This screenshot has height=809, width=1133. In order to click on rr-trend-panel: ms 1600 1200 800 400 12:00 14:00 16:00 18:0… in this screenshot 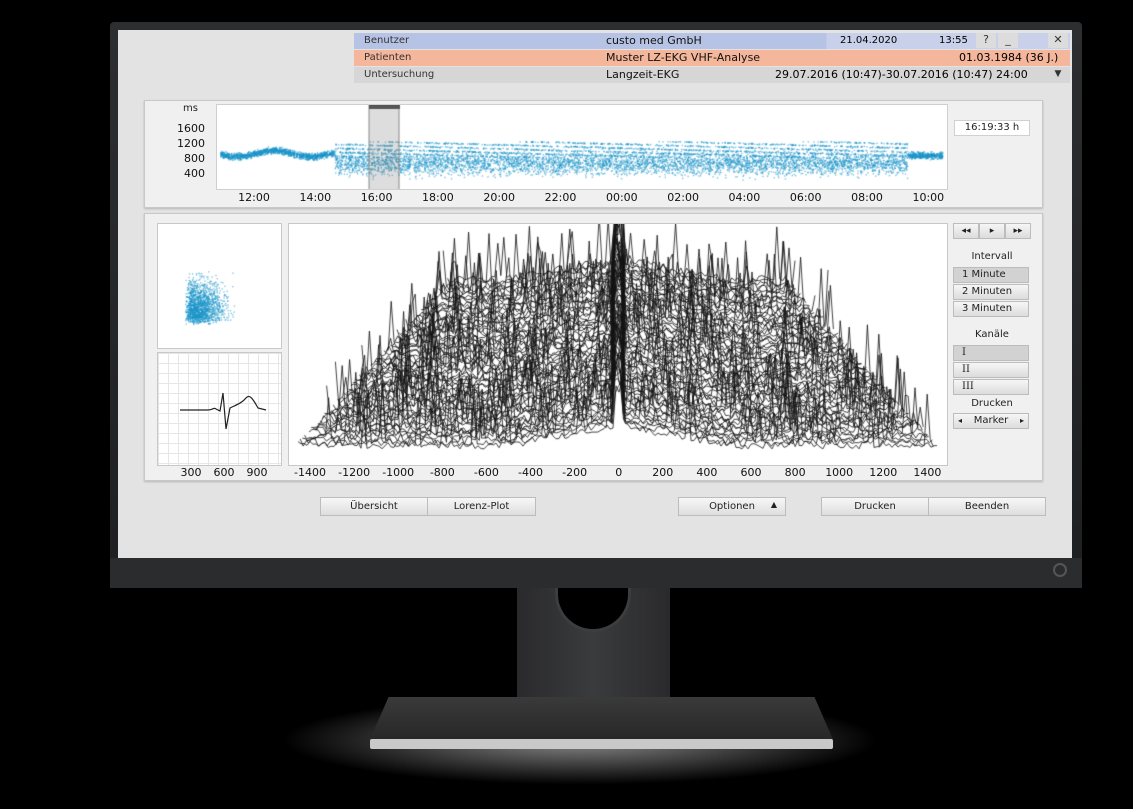, I will do `click(593, 154)`.